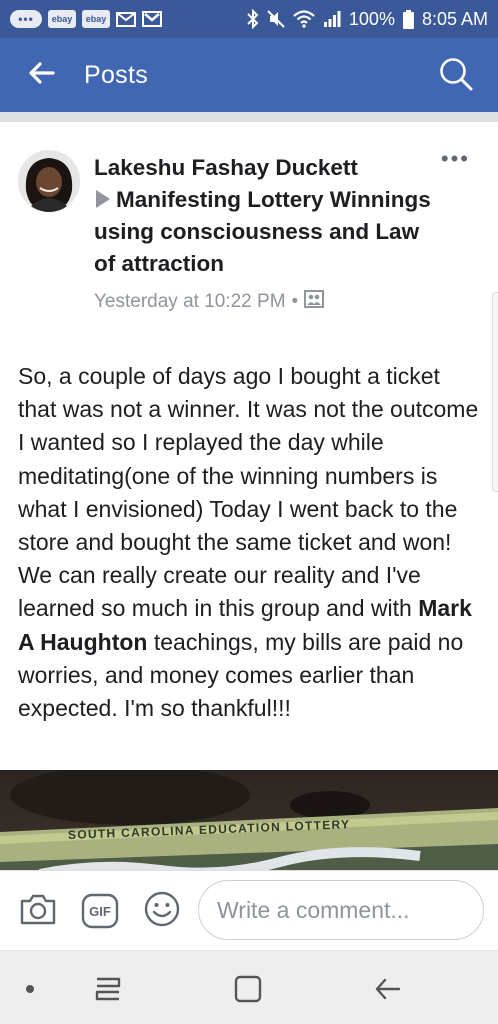 The width and height of the screenshot is (498, 1024). Describe the element at coordinates (455, 159) in the screenshot. I see `post-options-button: •••` at that location.